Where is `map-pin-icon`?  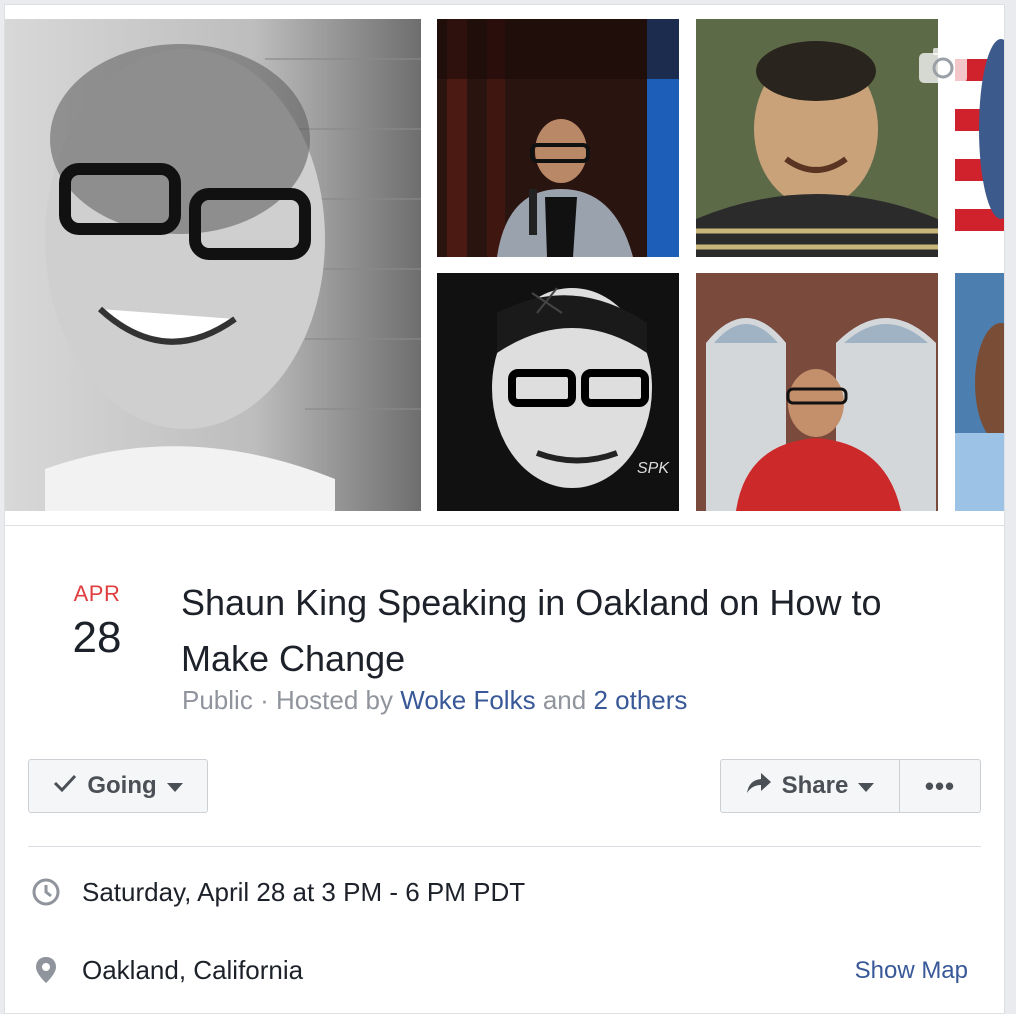
map-pin-icon is located at coordinates (46, 970).